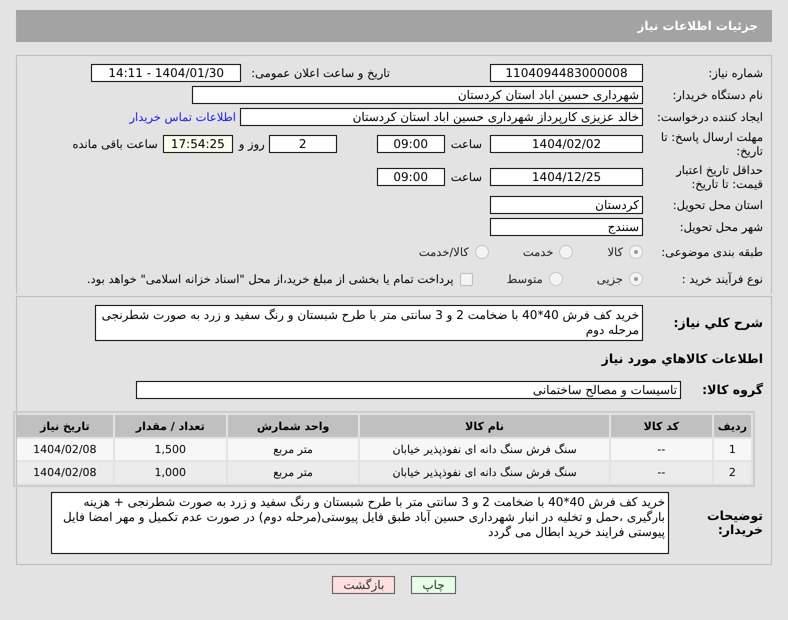 The image size is (788, 620). Describe the element at coordinates (717, 95) in the screenshot. I see `field-label: نام دستگاه خریدار:` at that location.